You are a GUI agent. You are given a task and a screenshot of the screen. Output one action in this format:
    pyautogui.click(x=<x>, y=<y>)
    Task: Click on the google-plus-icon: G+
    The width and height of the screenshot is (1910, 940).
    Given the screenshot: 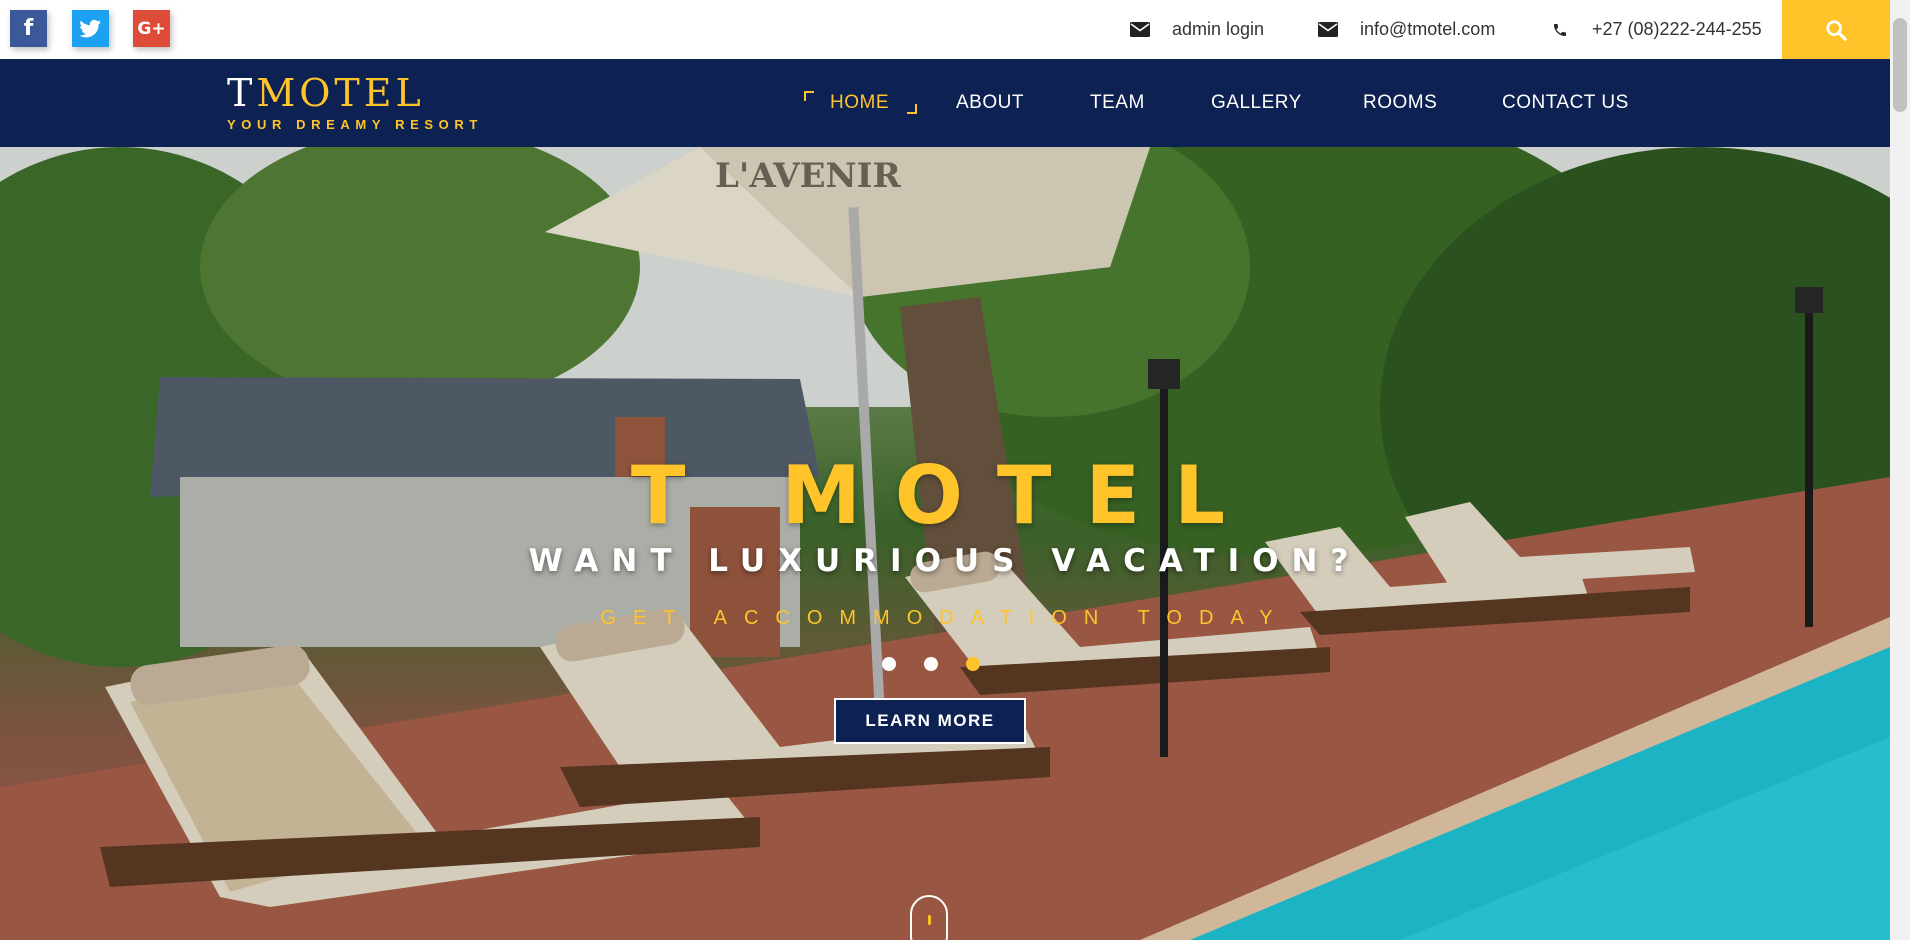 What is the action you would take?
    pyautogui.click(x=151, y=28)
    